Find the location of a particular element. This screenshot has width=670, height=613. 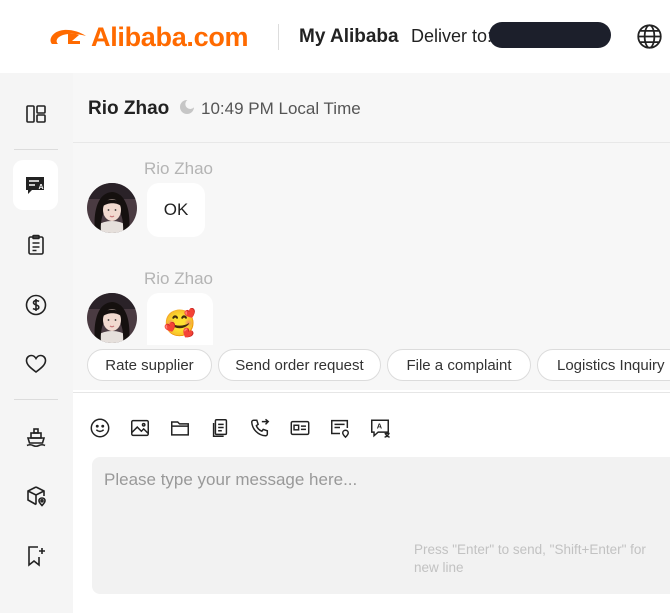

image-button is located at coordinates (140, 428).